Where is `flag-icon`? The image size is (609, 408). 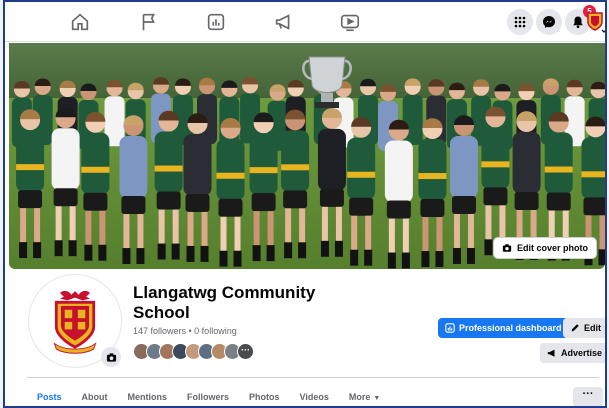 flag-icon is located at coordinates (149, 22).